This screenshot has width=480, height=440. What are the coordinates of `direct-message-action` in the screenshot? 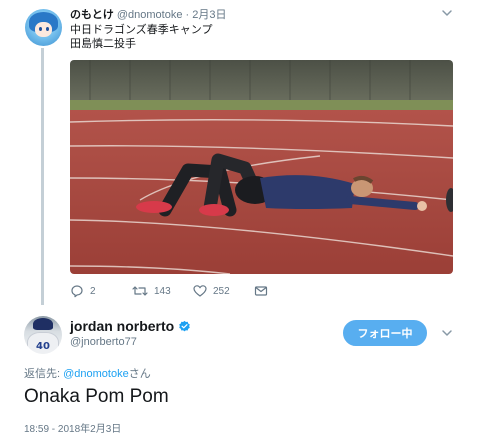 It's located at (261, 291).